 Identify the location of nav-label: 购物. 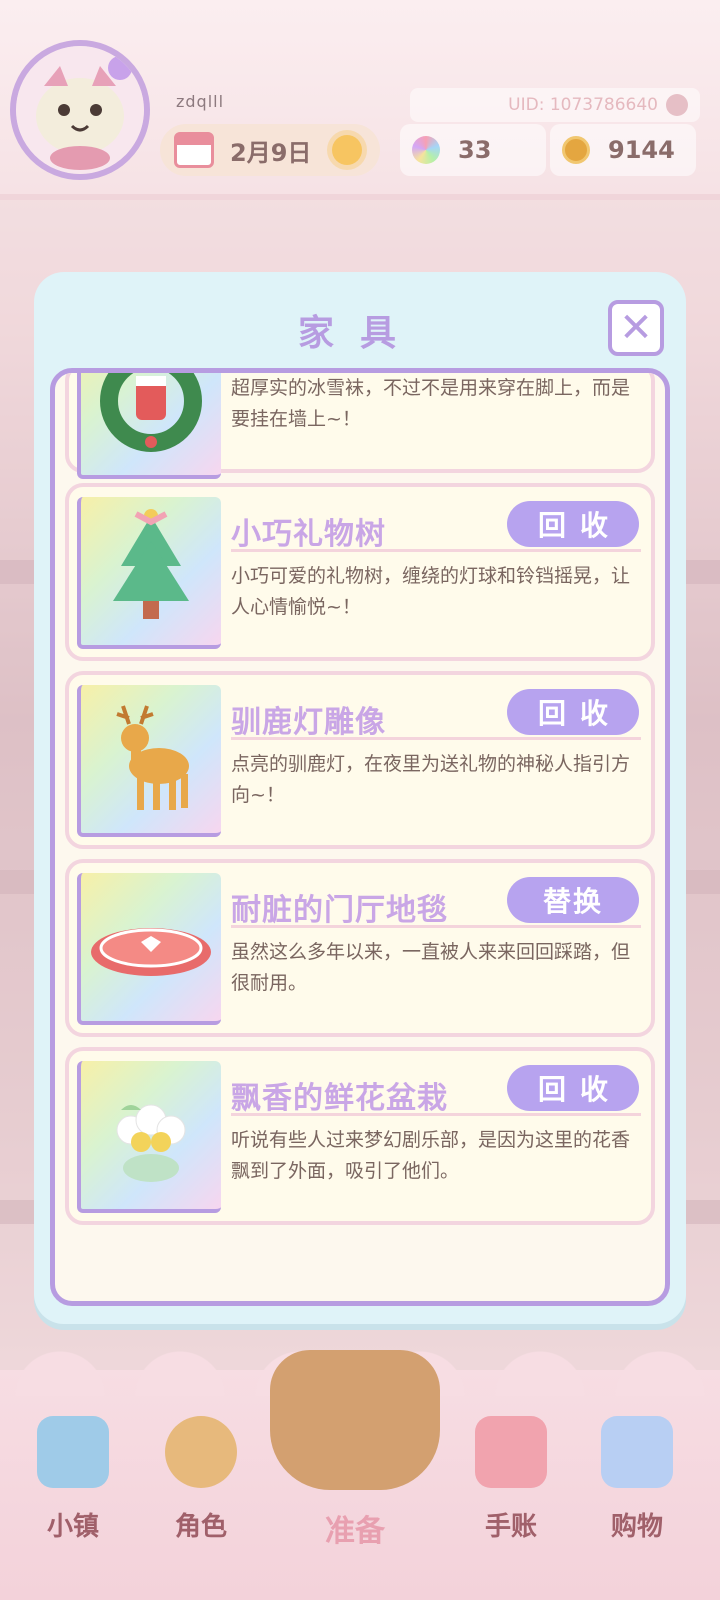
(636, 1527).